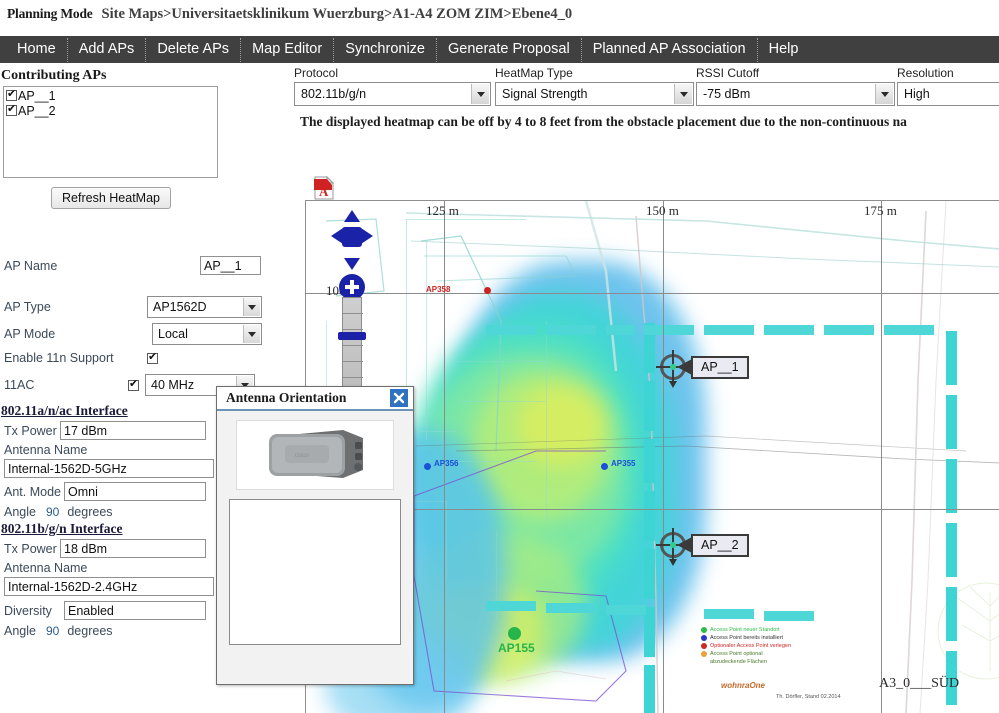 Image resolution: width=999 pixels, height=713 pixels. What do you see at coordinates (110, 132) in the screenshot?
I see `contributing-aps-listbox: AP__1 AP__2` at bounding box center [110, 132].